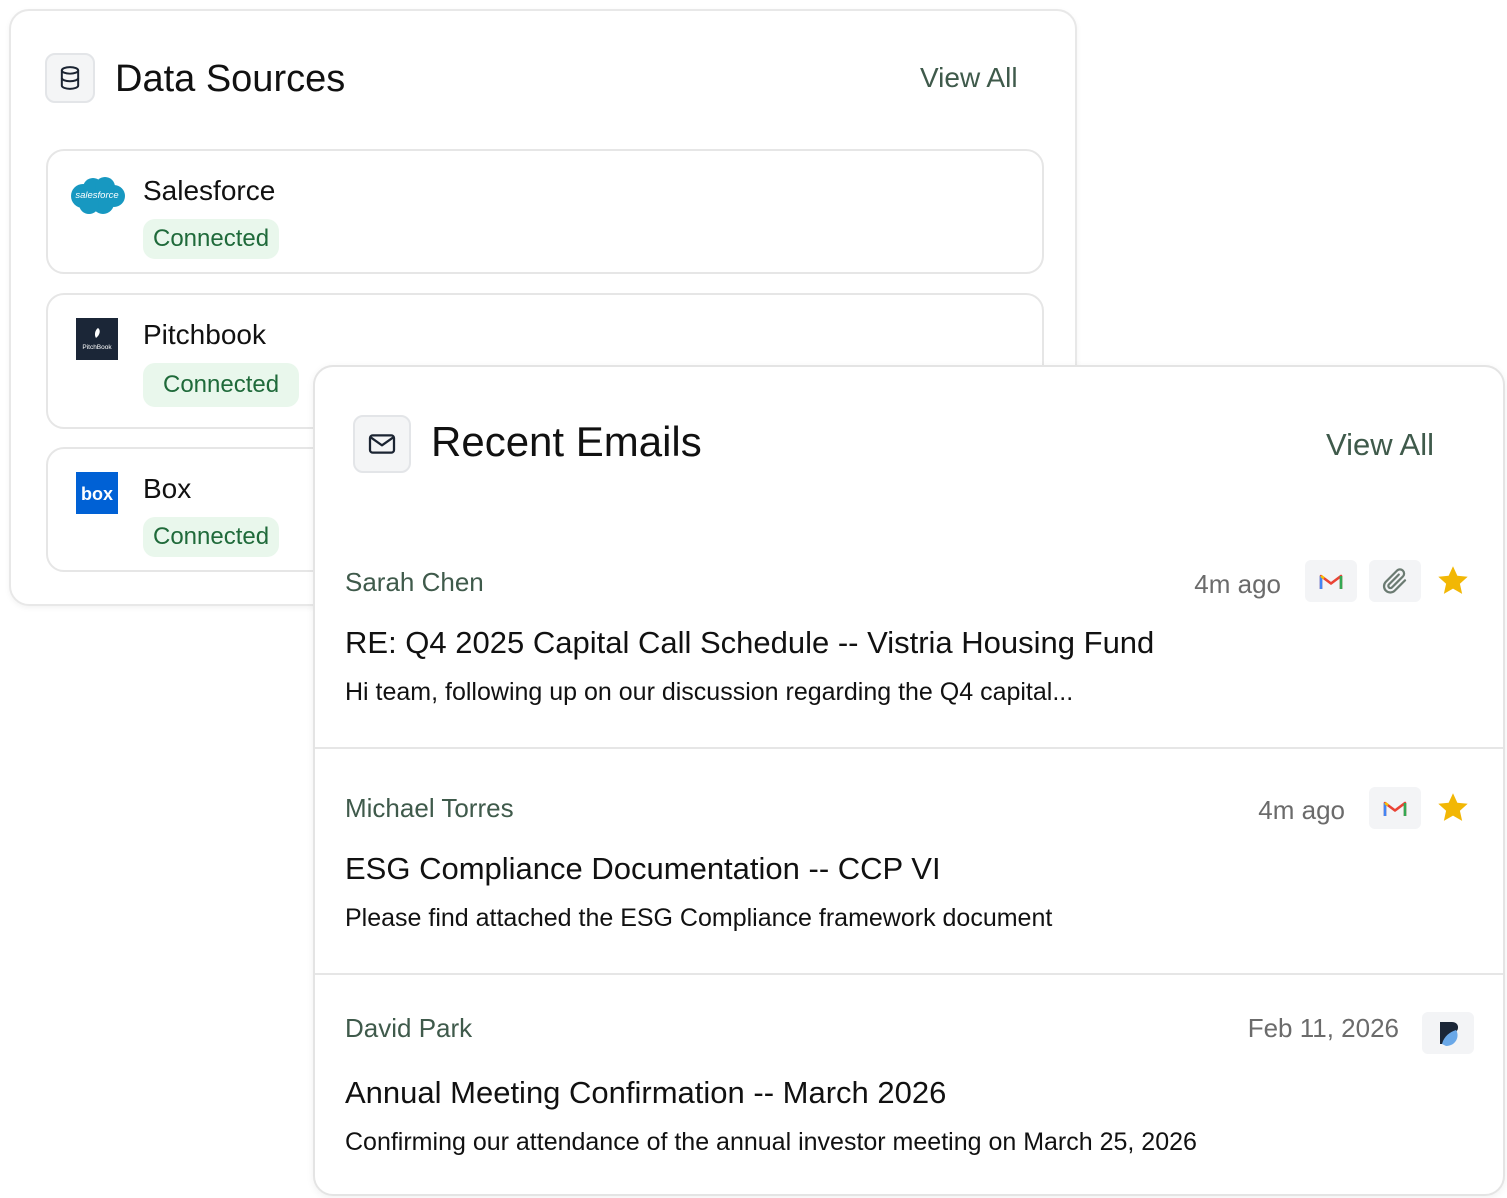 The image size is (1507, 1198). I want to click on data-sources-view-all-link: View All, so click(969, 78).